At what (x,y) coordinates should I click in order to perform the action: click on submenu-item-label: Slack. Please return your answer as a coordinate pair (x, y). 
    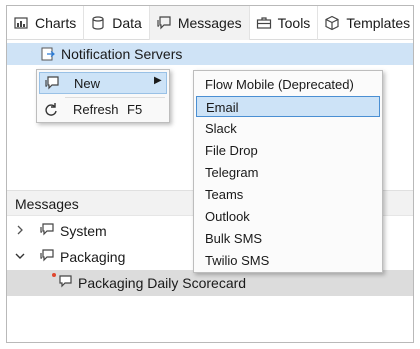
    Looking at the image, I should click on (221, 128).